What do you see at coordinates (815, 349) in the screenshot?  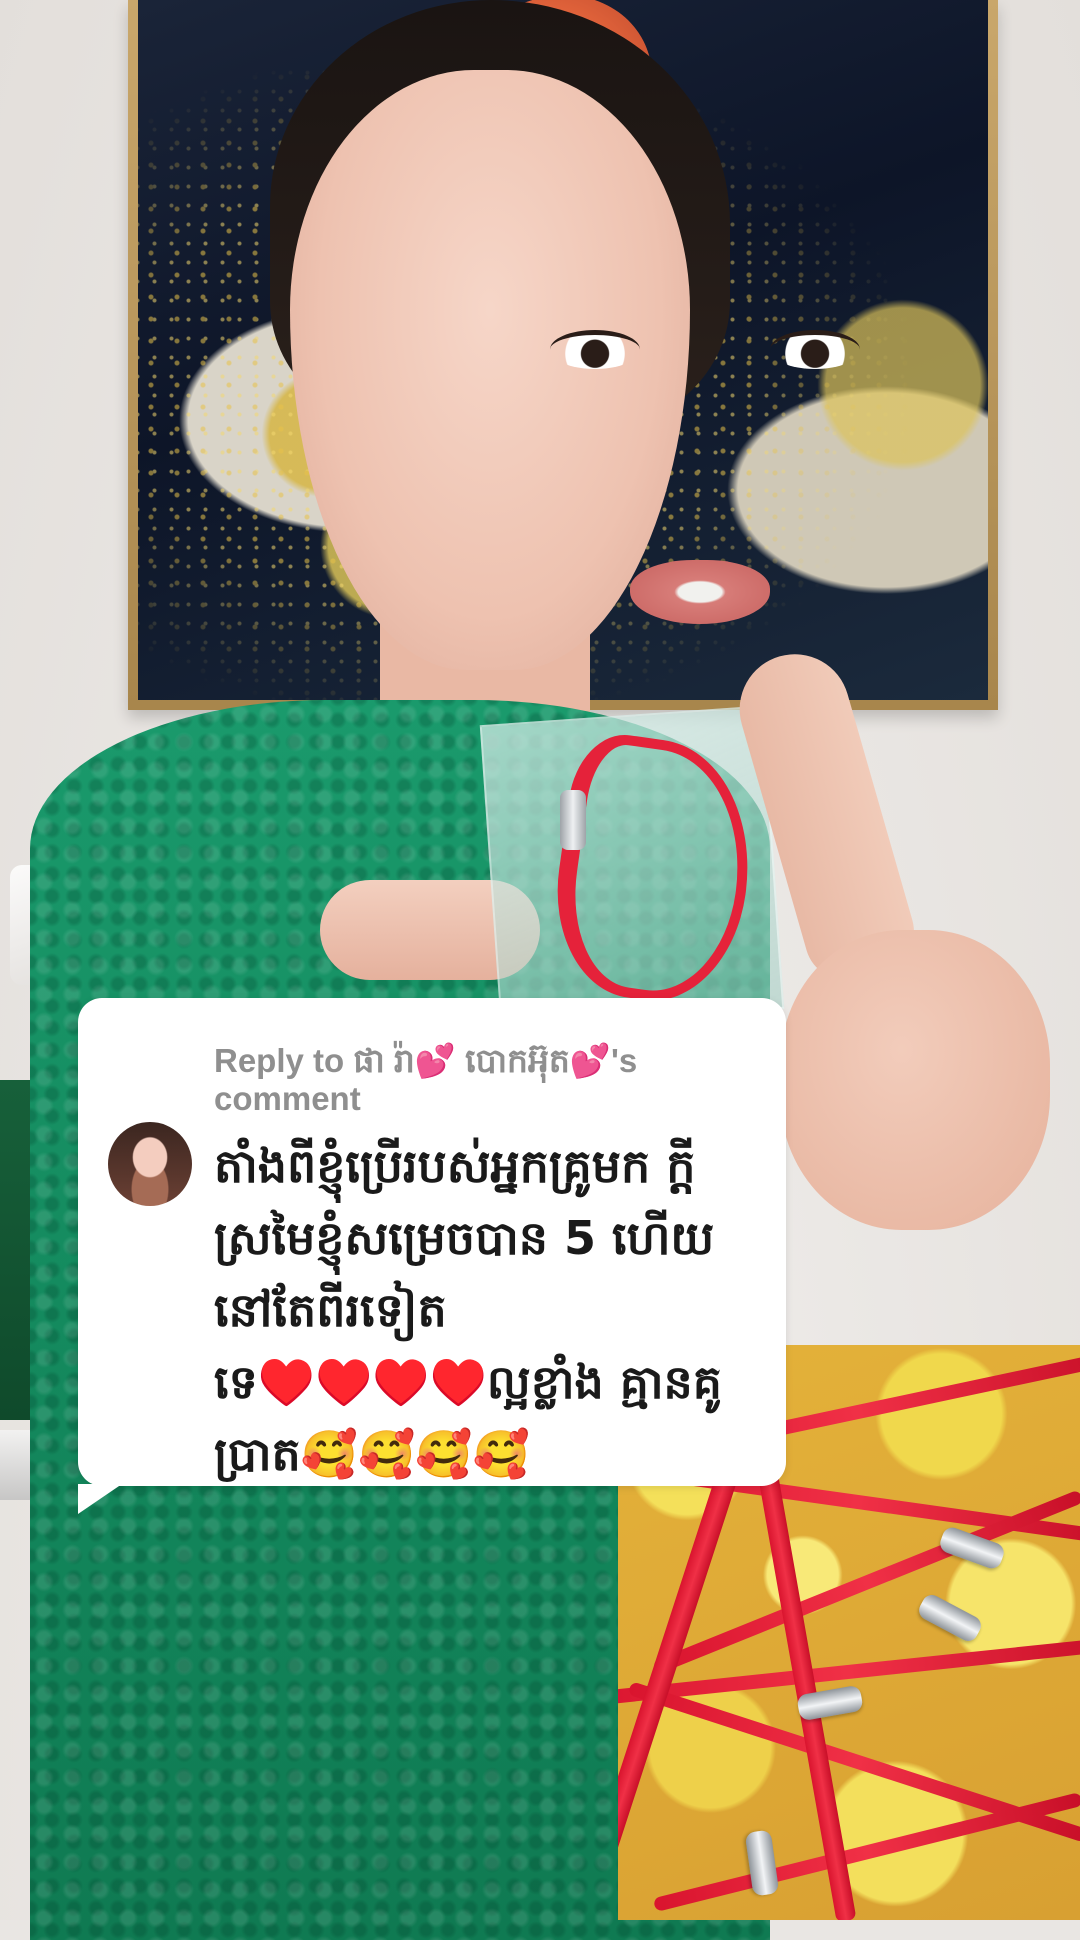 I see `presenter-eye-right` at bounding box center [815, 349].